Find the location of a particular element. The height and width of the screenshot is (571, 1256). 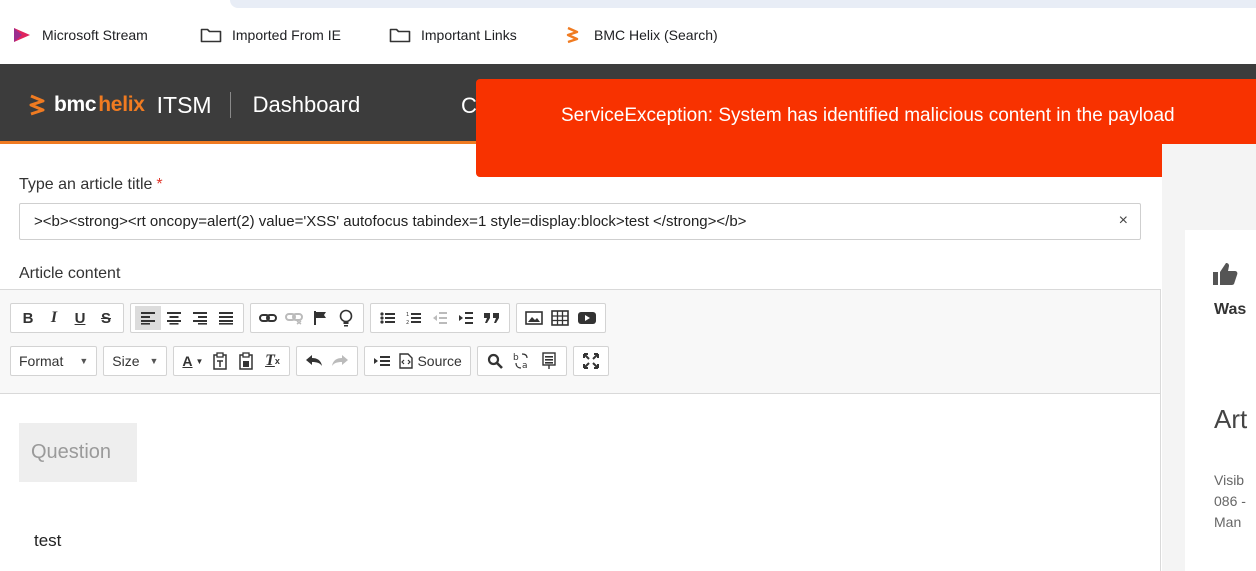

paste-text-button is located at coordinates (220, 361).